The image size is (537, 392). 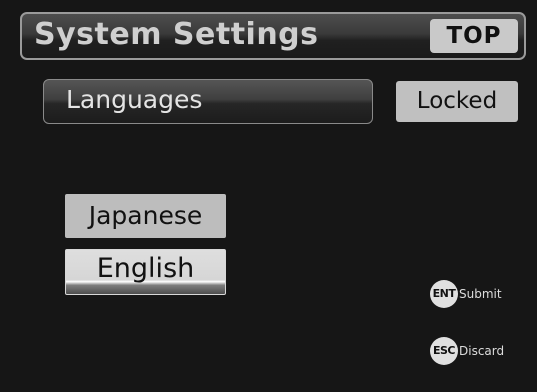 I want to click on header-bar: System Settings TOP, so click(x=273, y=36).